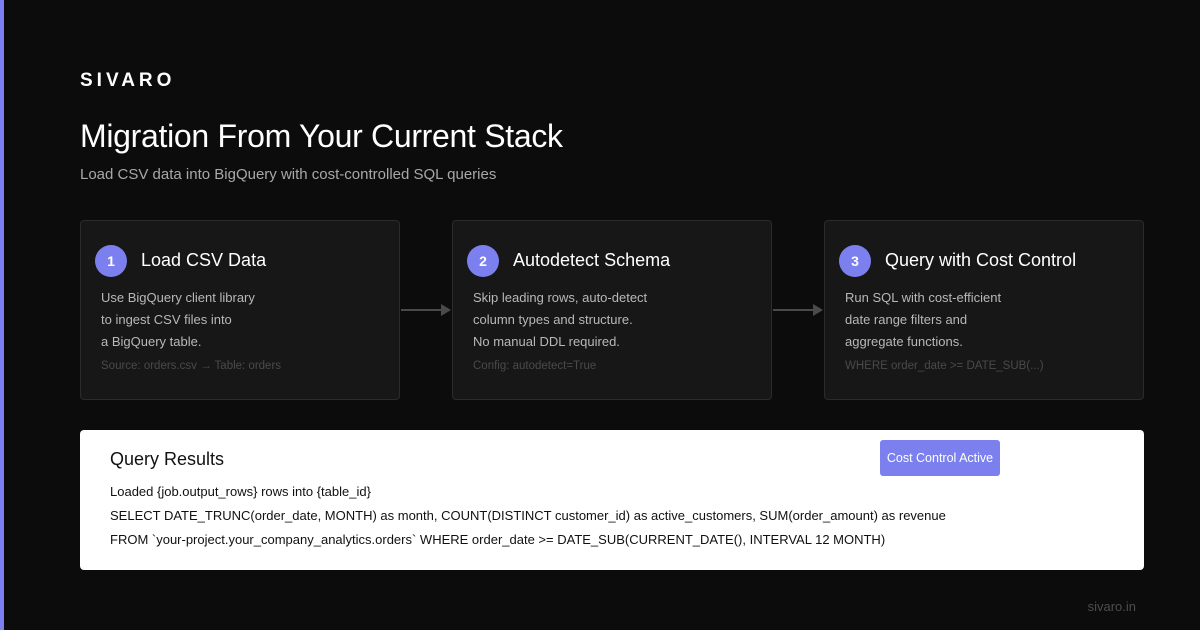 This screenshot has height=630, width=1200. Describe the element at coordinates (535, 366) in the screenshot. I see `step-meta: Config: autodetect=True` at that location.